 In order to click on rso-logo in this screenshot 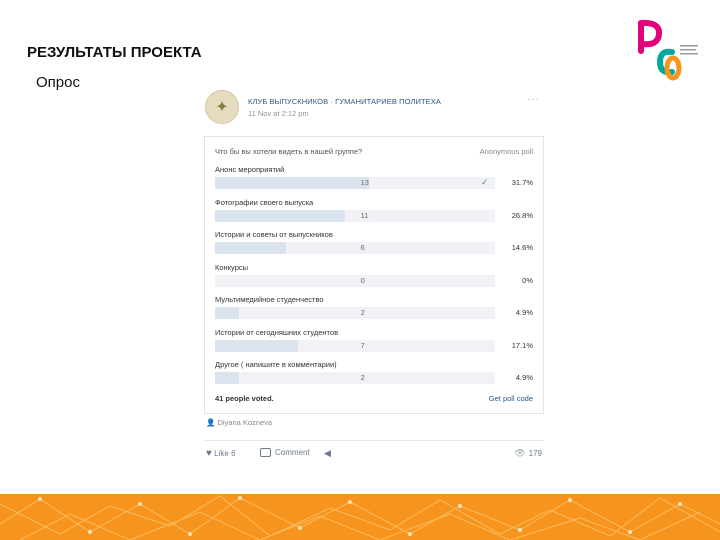, I will do `click(668, 50)`.